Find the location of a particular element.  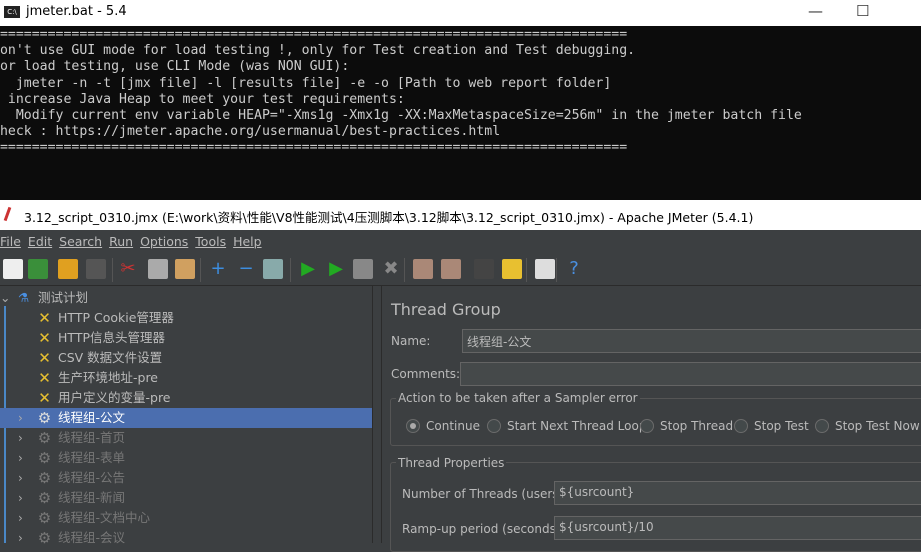

radio-continue: Continue is located at coordinates (443, 426).